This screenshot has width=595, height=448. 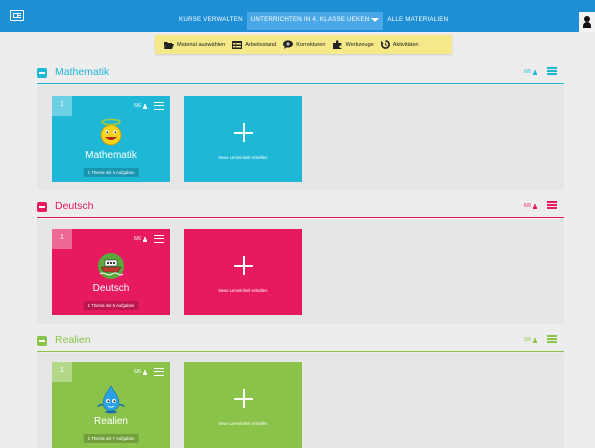 What do you see at coordinates (385, 44) in the screenshot?
I see `history-icon` at bounding box center [385, 44].